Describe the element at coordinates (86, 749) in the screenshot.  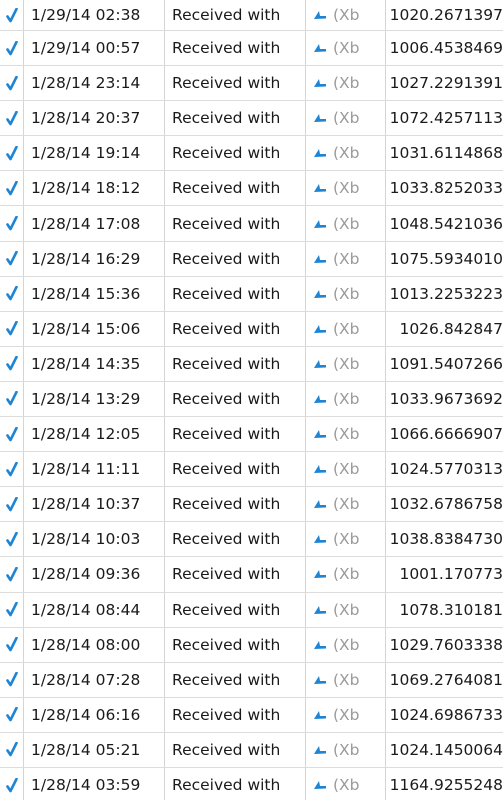
I see `date-text: 1/28/14 05:21` at that location.